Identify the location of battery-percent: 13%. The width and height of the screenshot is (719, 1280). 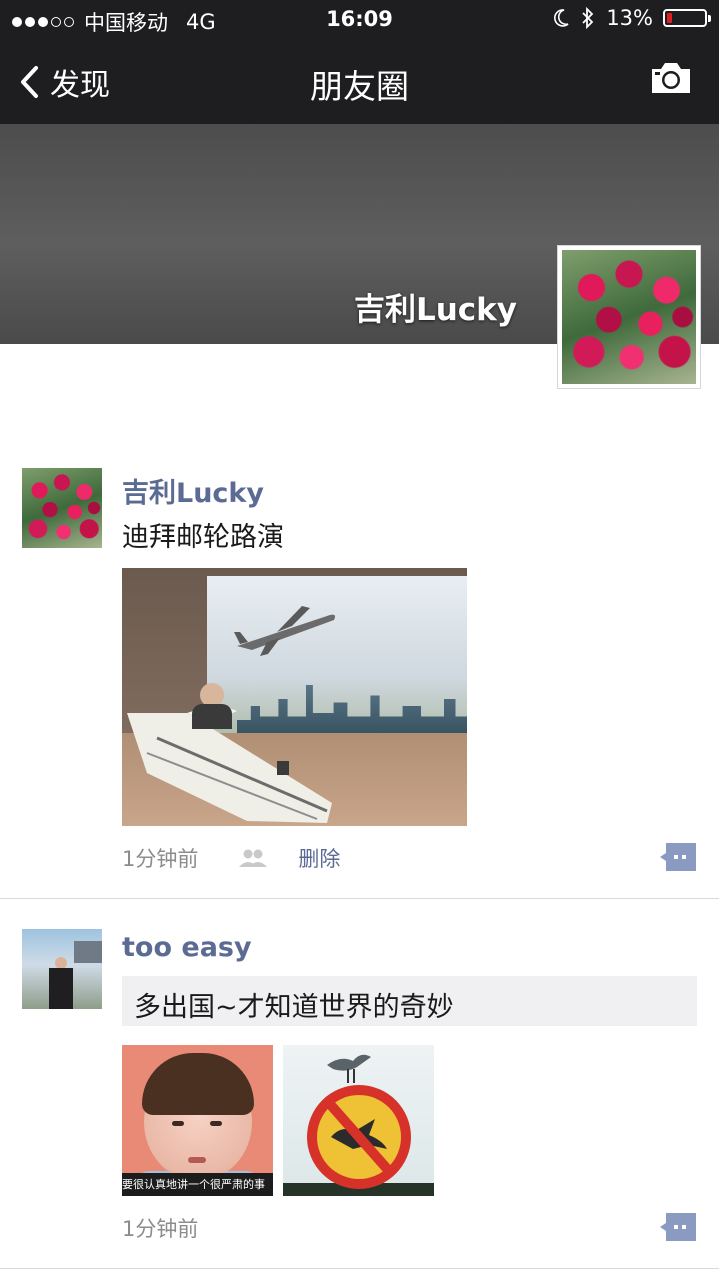
(629, 18).